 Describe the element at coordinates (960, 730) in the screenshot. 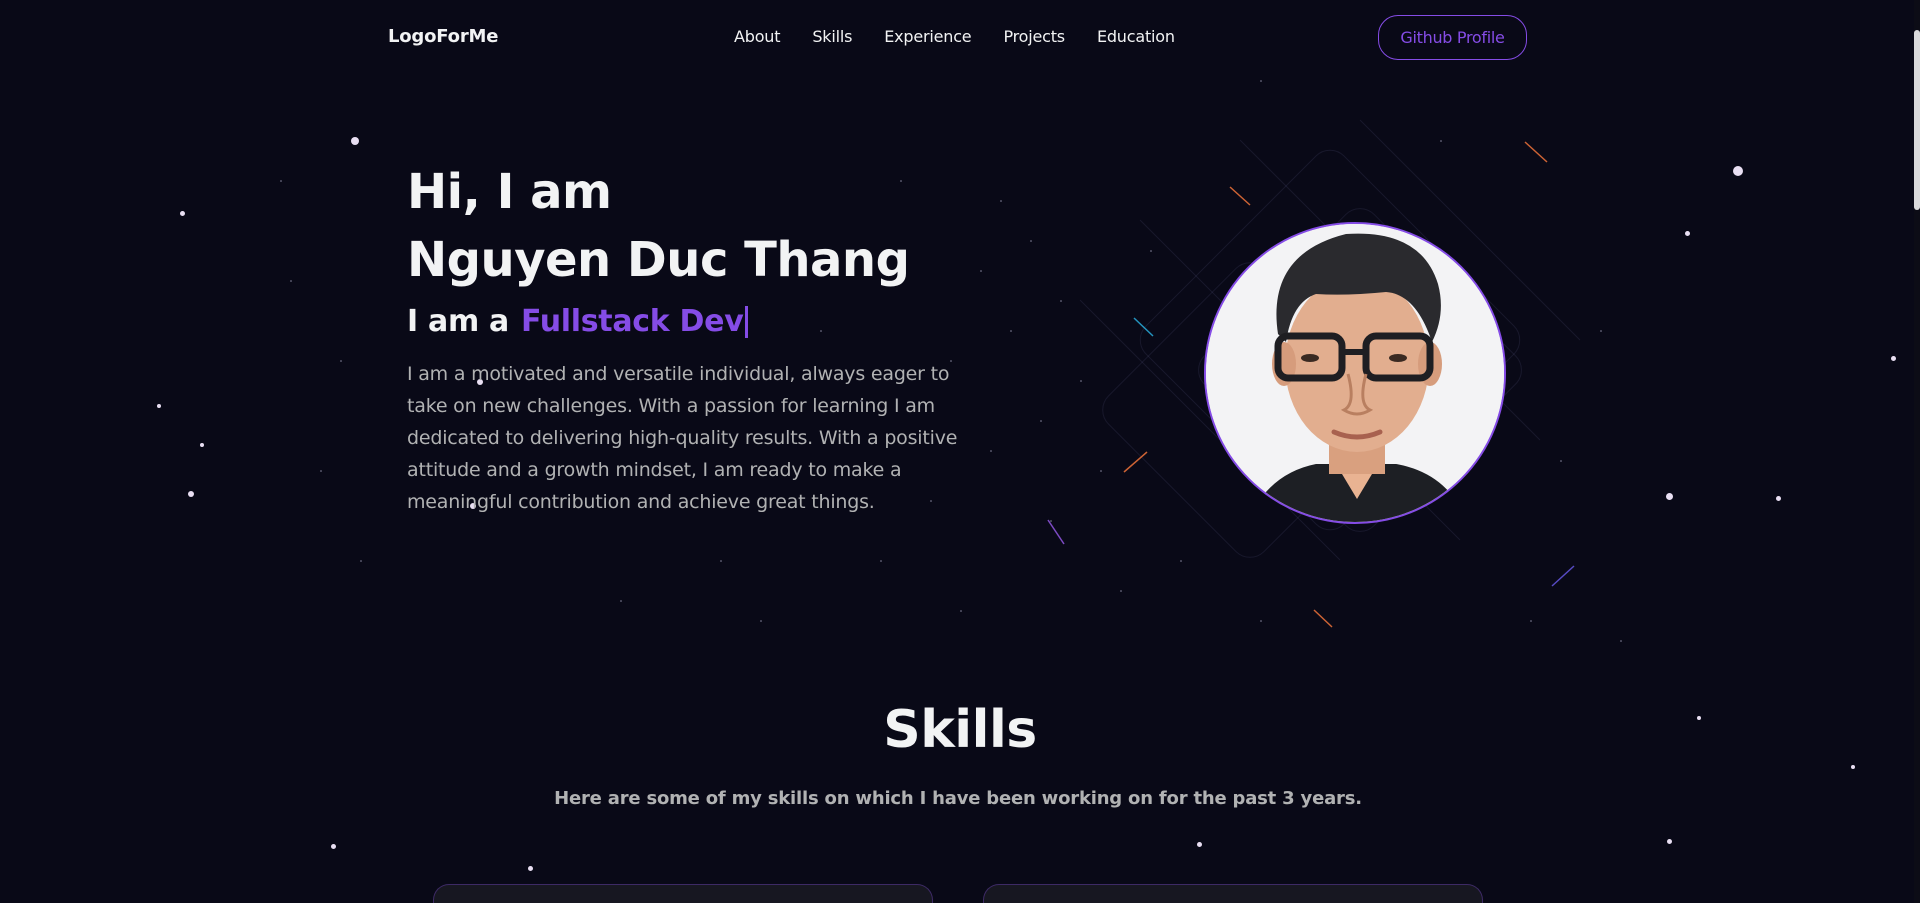

I see `skills-section-title: Skills` at that location.